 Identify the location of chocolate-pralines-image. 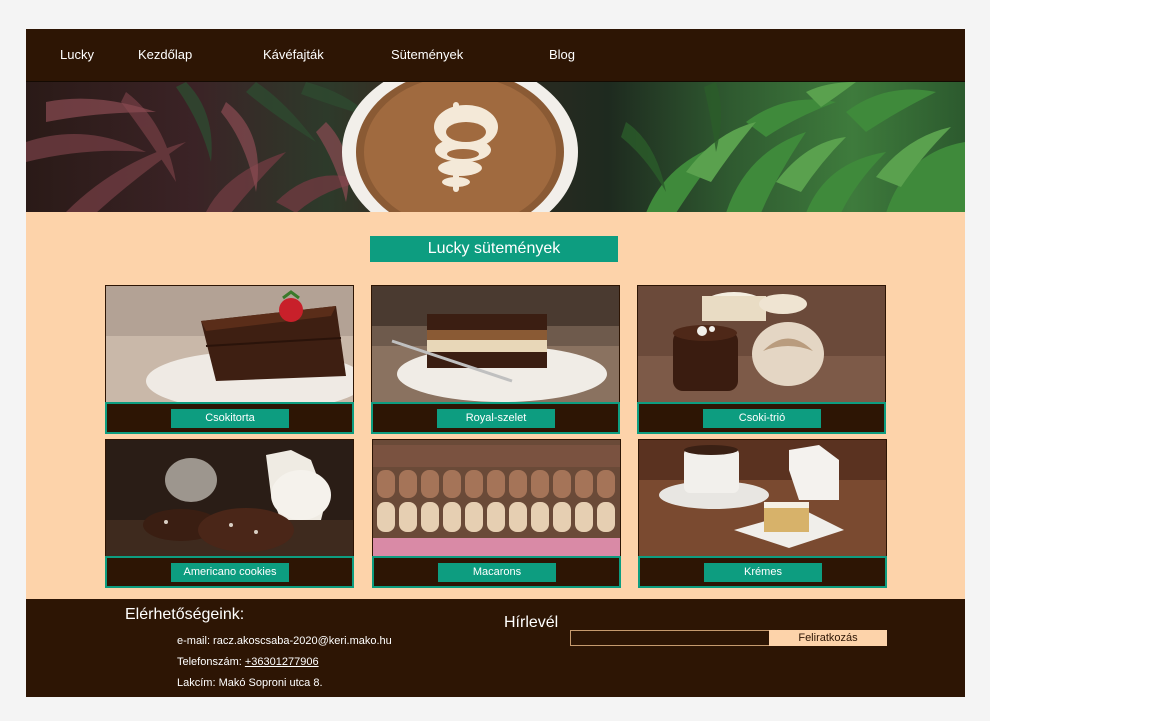
(761, 344).